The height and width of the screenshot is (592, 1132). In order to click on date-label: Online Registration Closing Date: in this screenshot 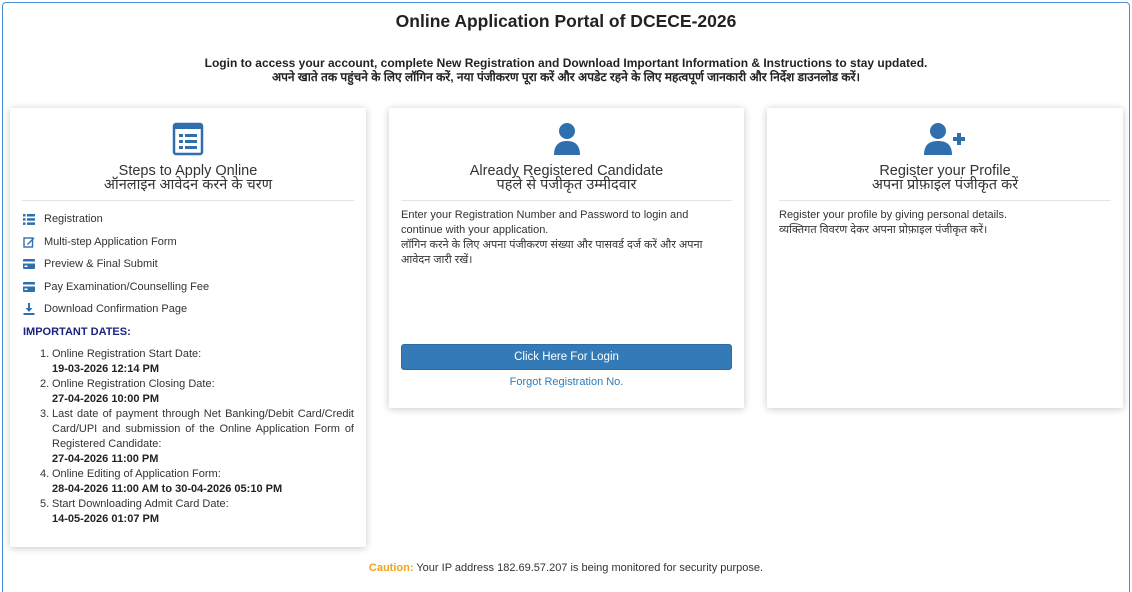, I will do `click(133, 384)`.